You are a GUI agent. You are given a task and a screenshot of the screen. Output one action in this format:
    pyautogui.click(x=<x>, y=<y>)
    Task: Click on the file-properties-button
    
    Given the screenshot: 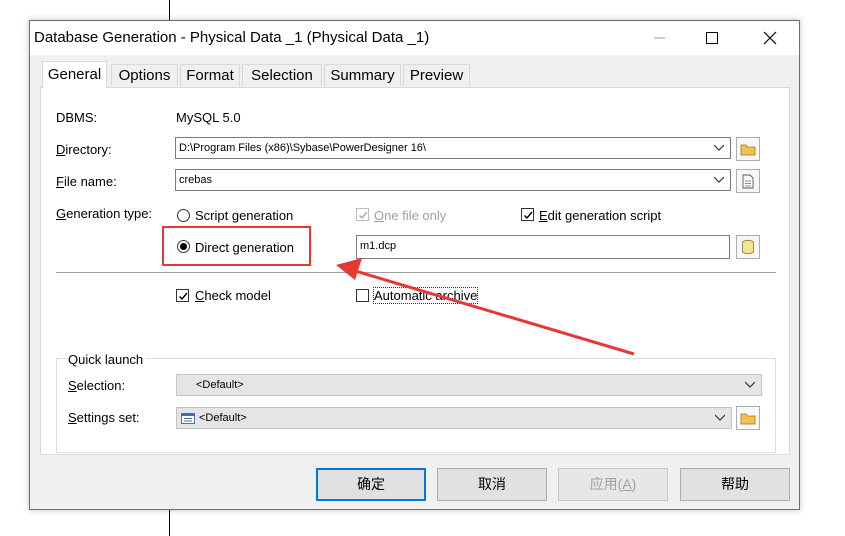 What is the action you would take?
    pyautogui.click(x=748, y=181)
    